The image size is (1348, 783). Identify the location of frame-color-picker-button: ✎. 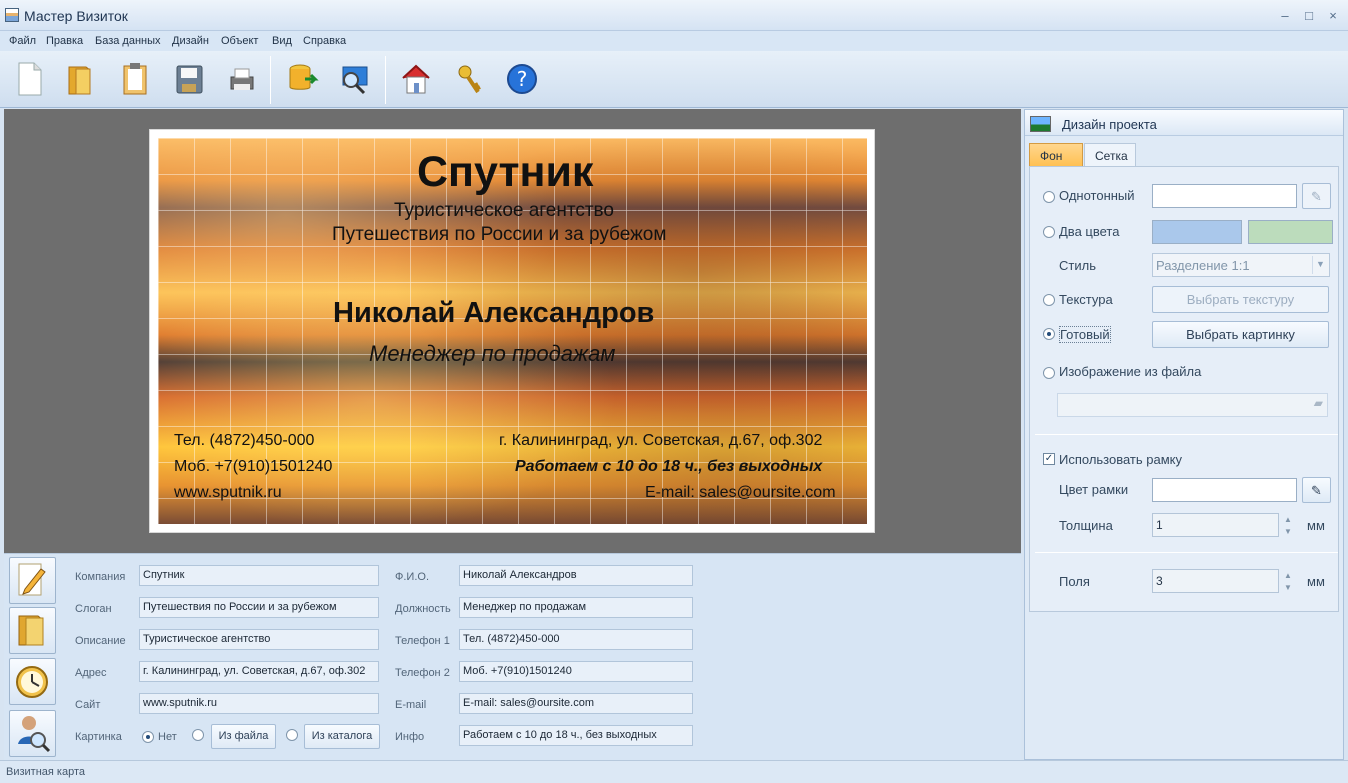
(1316, 490).